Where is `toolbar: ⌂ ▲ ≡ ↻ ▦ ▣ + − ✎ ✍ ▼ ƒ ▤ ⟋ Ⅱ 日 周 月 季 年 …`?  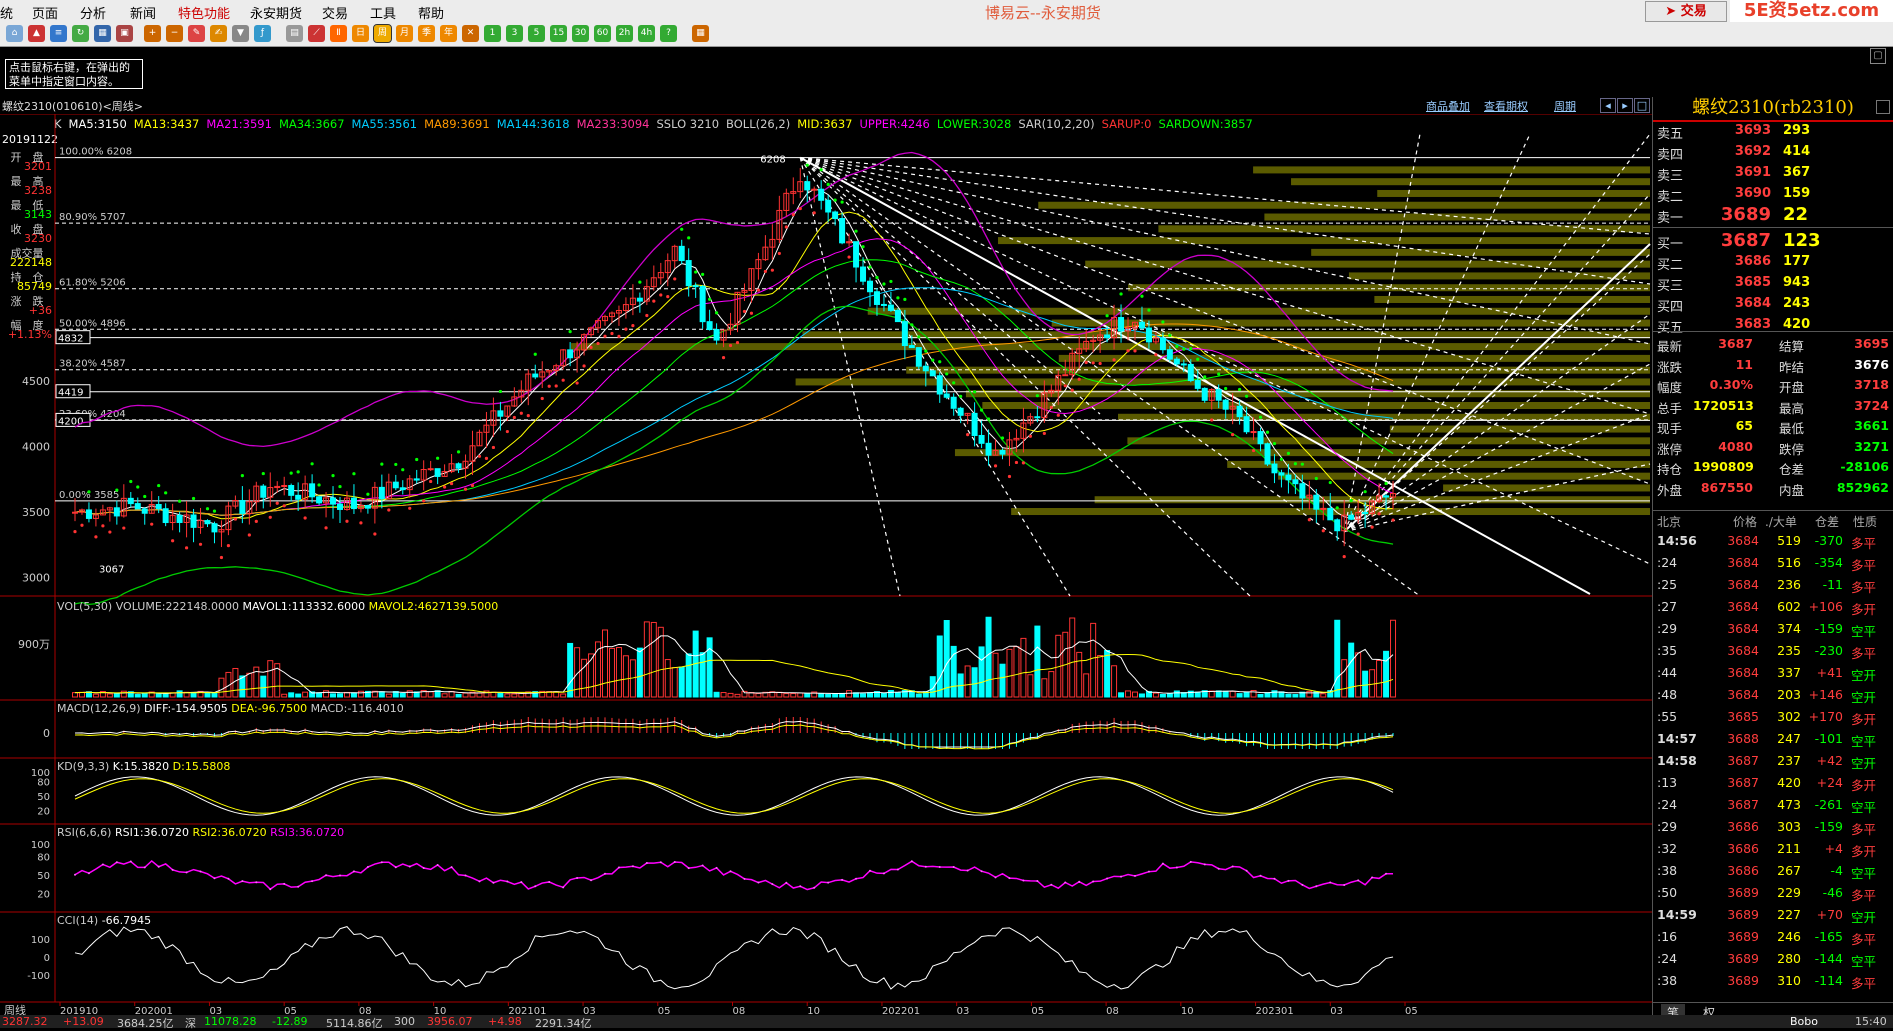
toolbar: ⌂ ▲ ≡ ↻ ▦ ▣ + − ✎ ✍ ▼ ƒ ▤ ⟋ Ⅱ 日 周 月 季 年 … is located at coordinates (946, 34).